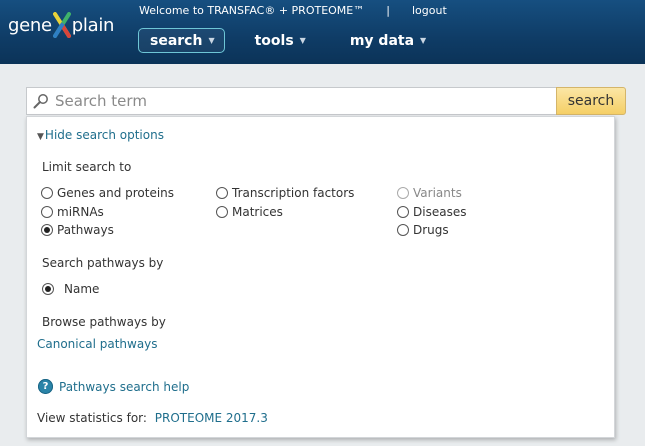  I want to click on search-button: search, so click(591, 101).